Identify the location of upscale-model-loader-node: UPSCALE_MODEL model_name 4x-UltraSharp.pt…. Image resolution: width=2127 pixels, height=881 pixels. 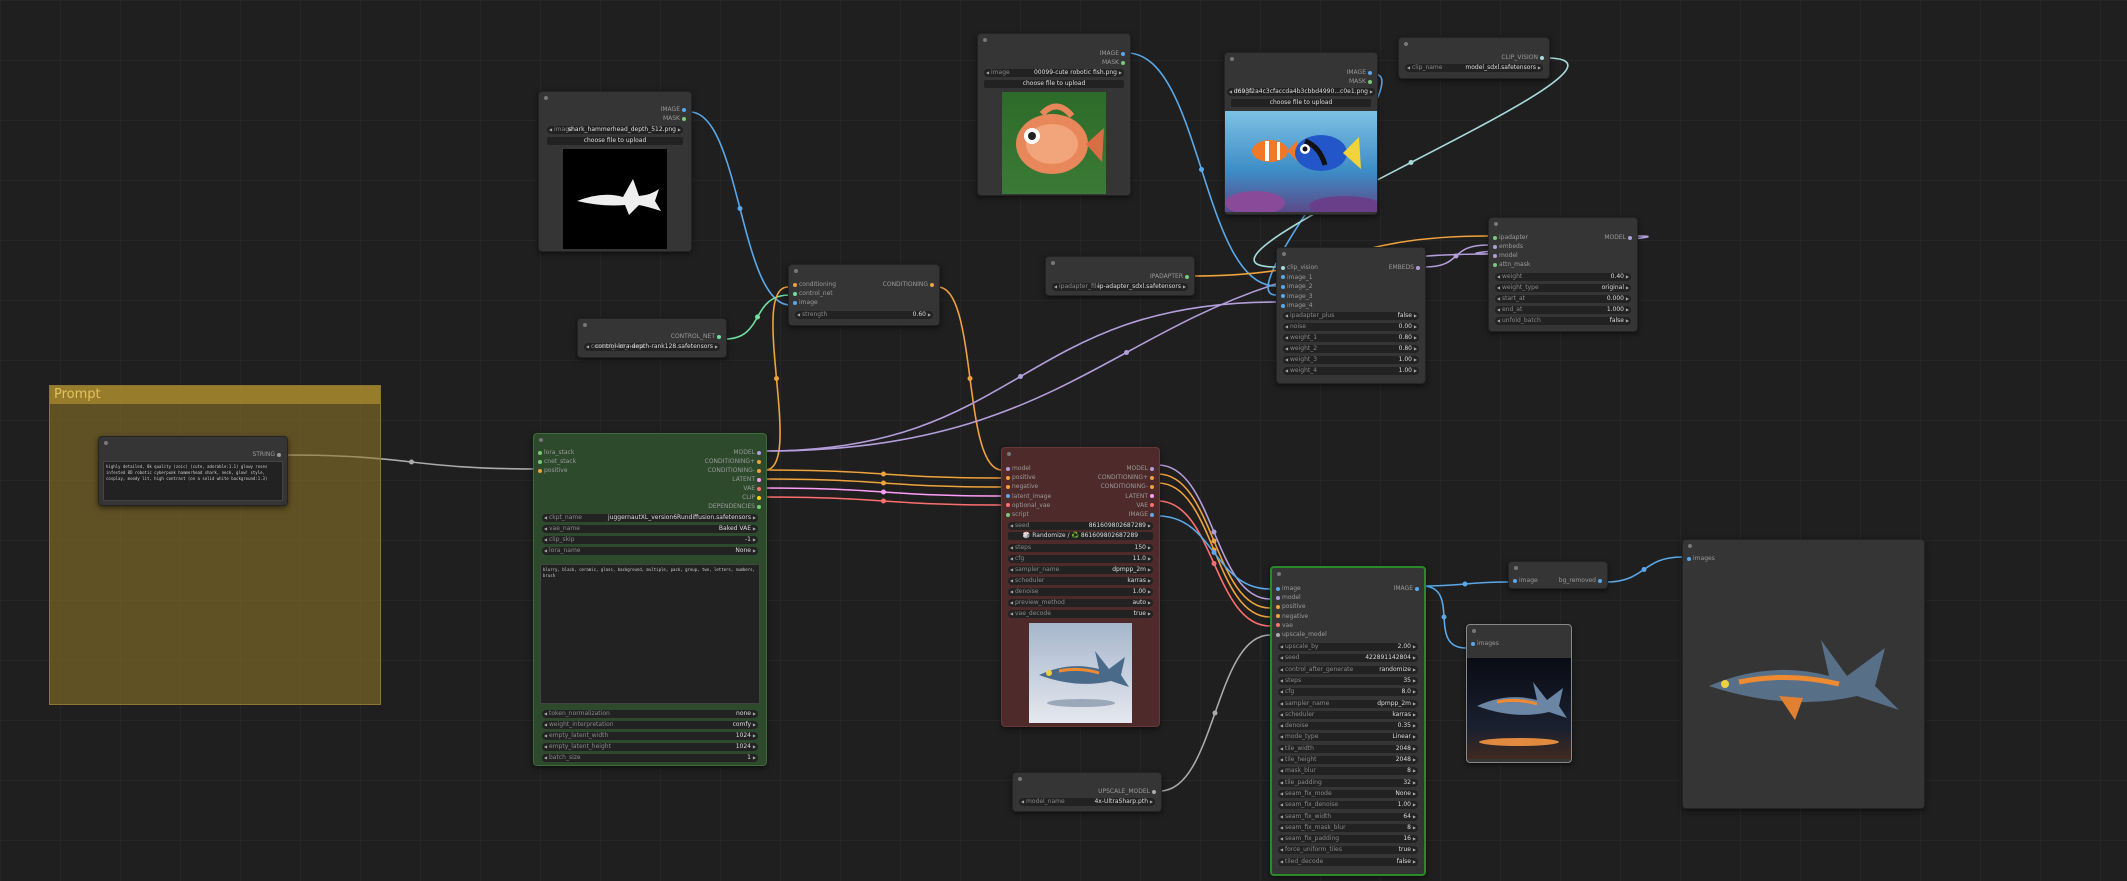
(1087, 792).